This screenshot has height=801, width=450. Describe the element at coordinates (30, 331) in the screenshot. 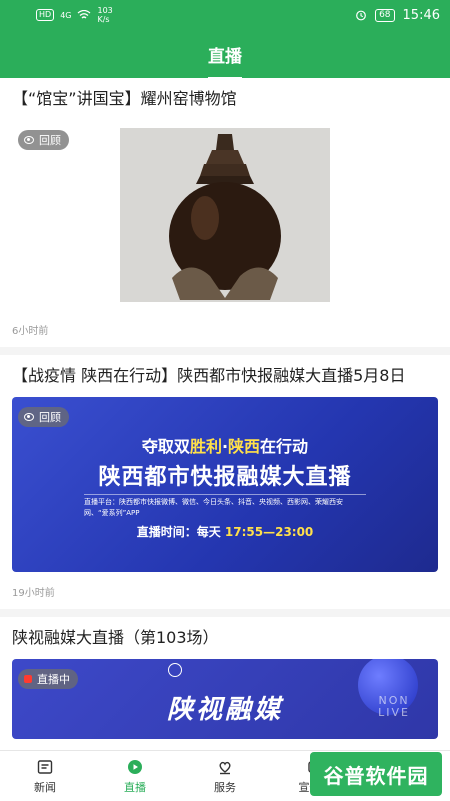

I see `card-timestamp: 6小时前` at that location.